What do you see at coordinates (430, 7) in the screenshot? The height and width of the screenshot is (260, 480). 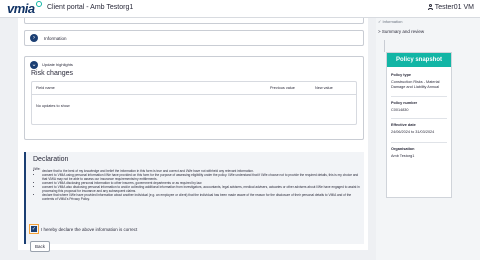 I see `user-icon` at bounding box center [430, 7].